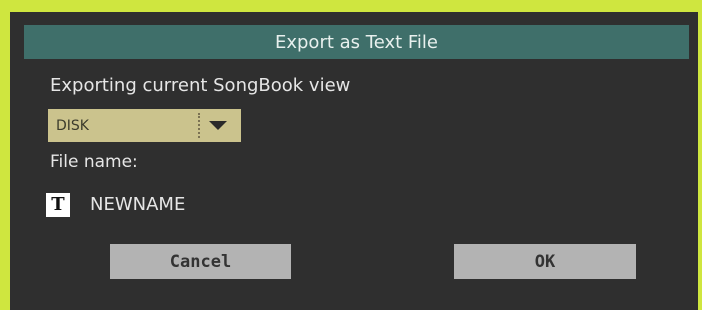 Image resolution: width=702 pixels, height=310 pixels. Describe the element at coordinates (94, 162) in the screenshot. I see `file-name-label: File name:` at that location.